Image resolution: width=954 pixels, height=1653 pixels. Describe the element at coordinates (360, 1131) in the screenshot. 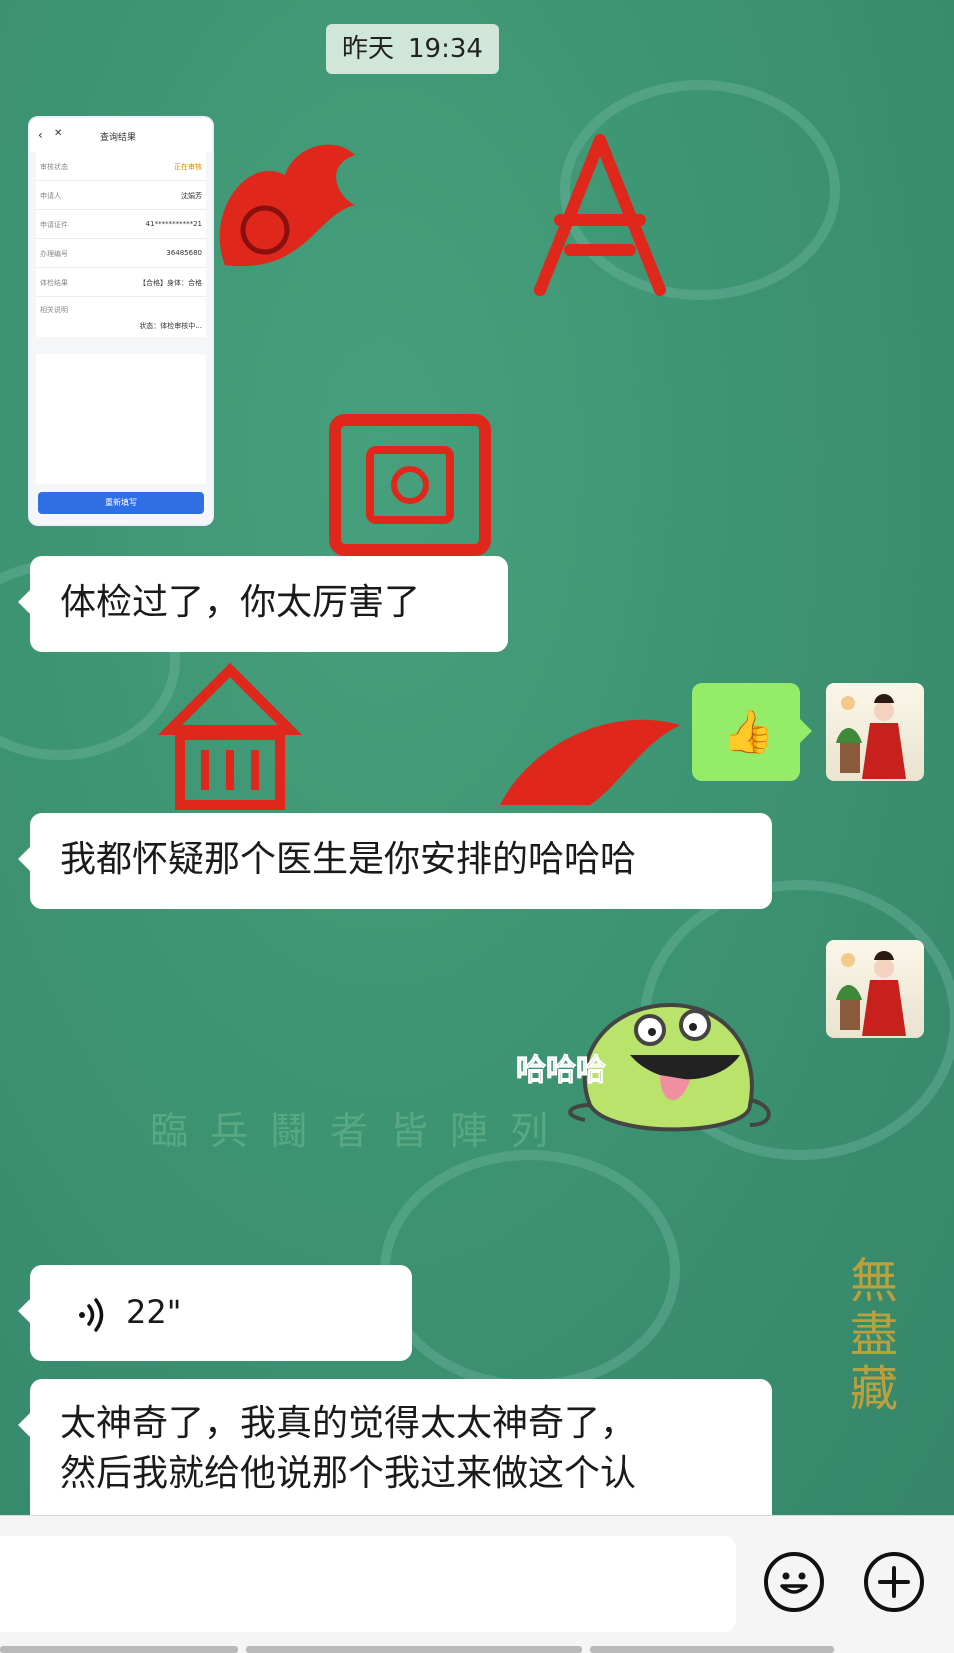

I see `background-row-text: 臨兵鬪者皆陣列` at that location.